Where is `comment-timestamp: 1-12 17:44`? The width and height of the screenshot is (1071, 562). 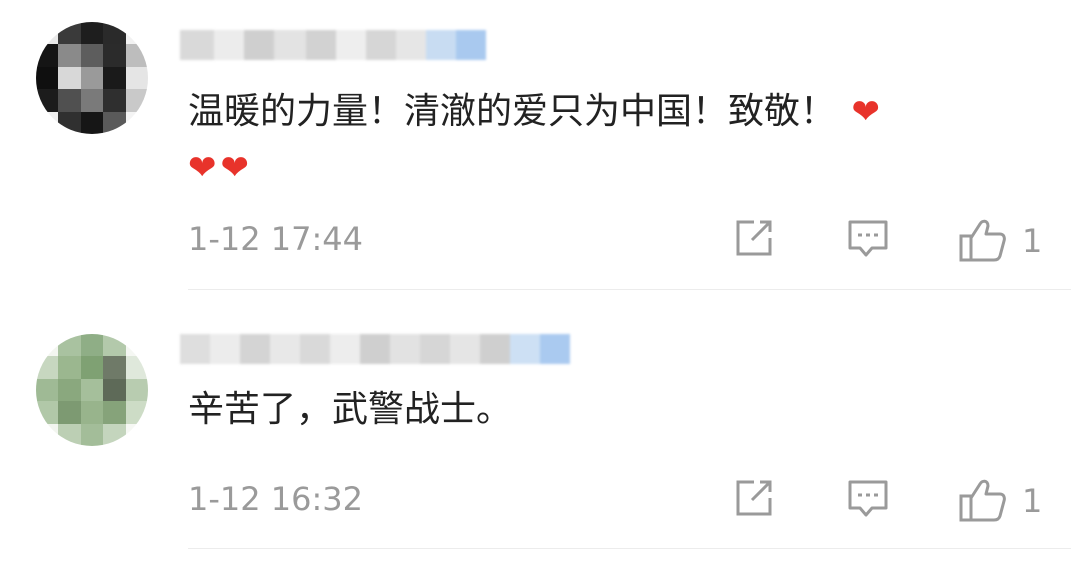
comment-timestamp: 1-12 17:44 is located at coordinates (276, 239).